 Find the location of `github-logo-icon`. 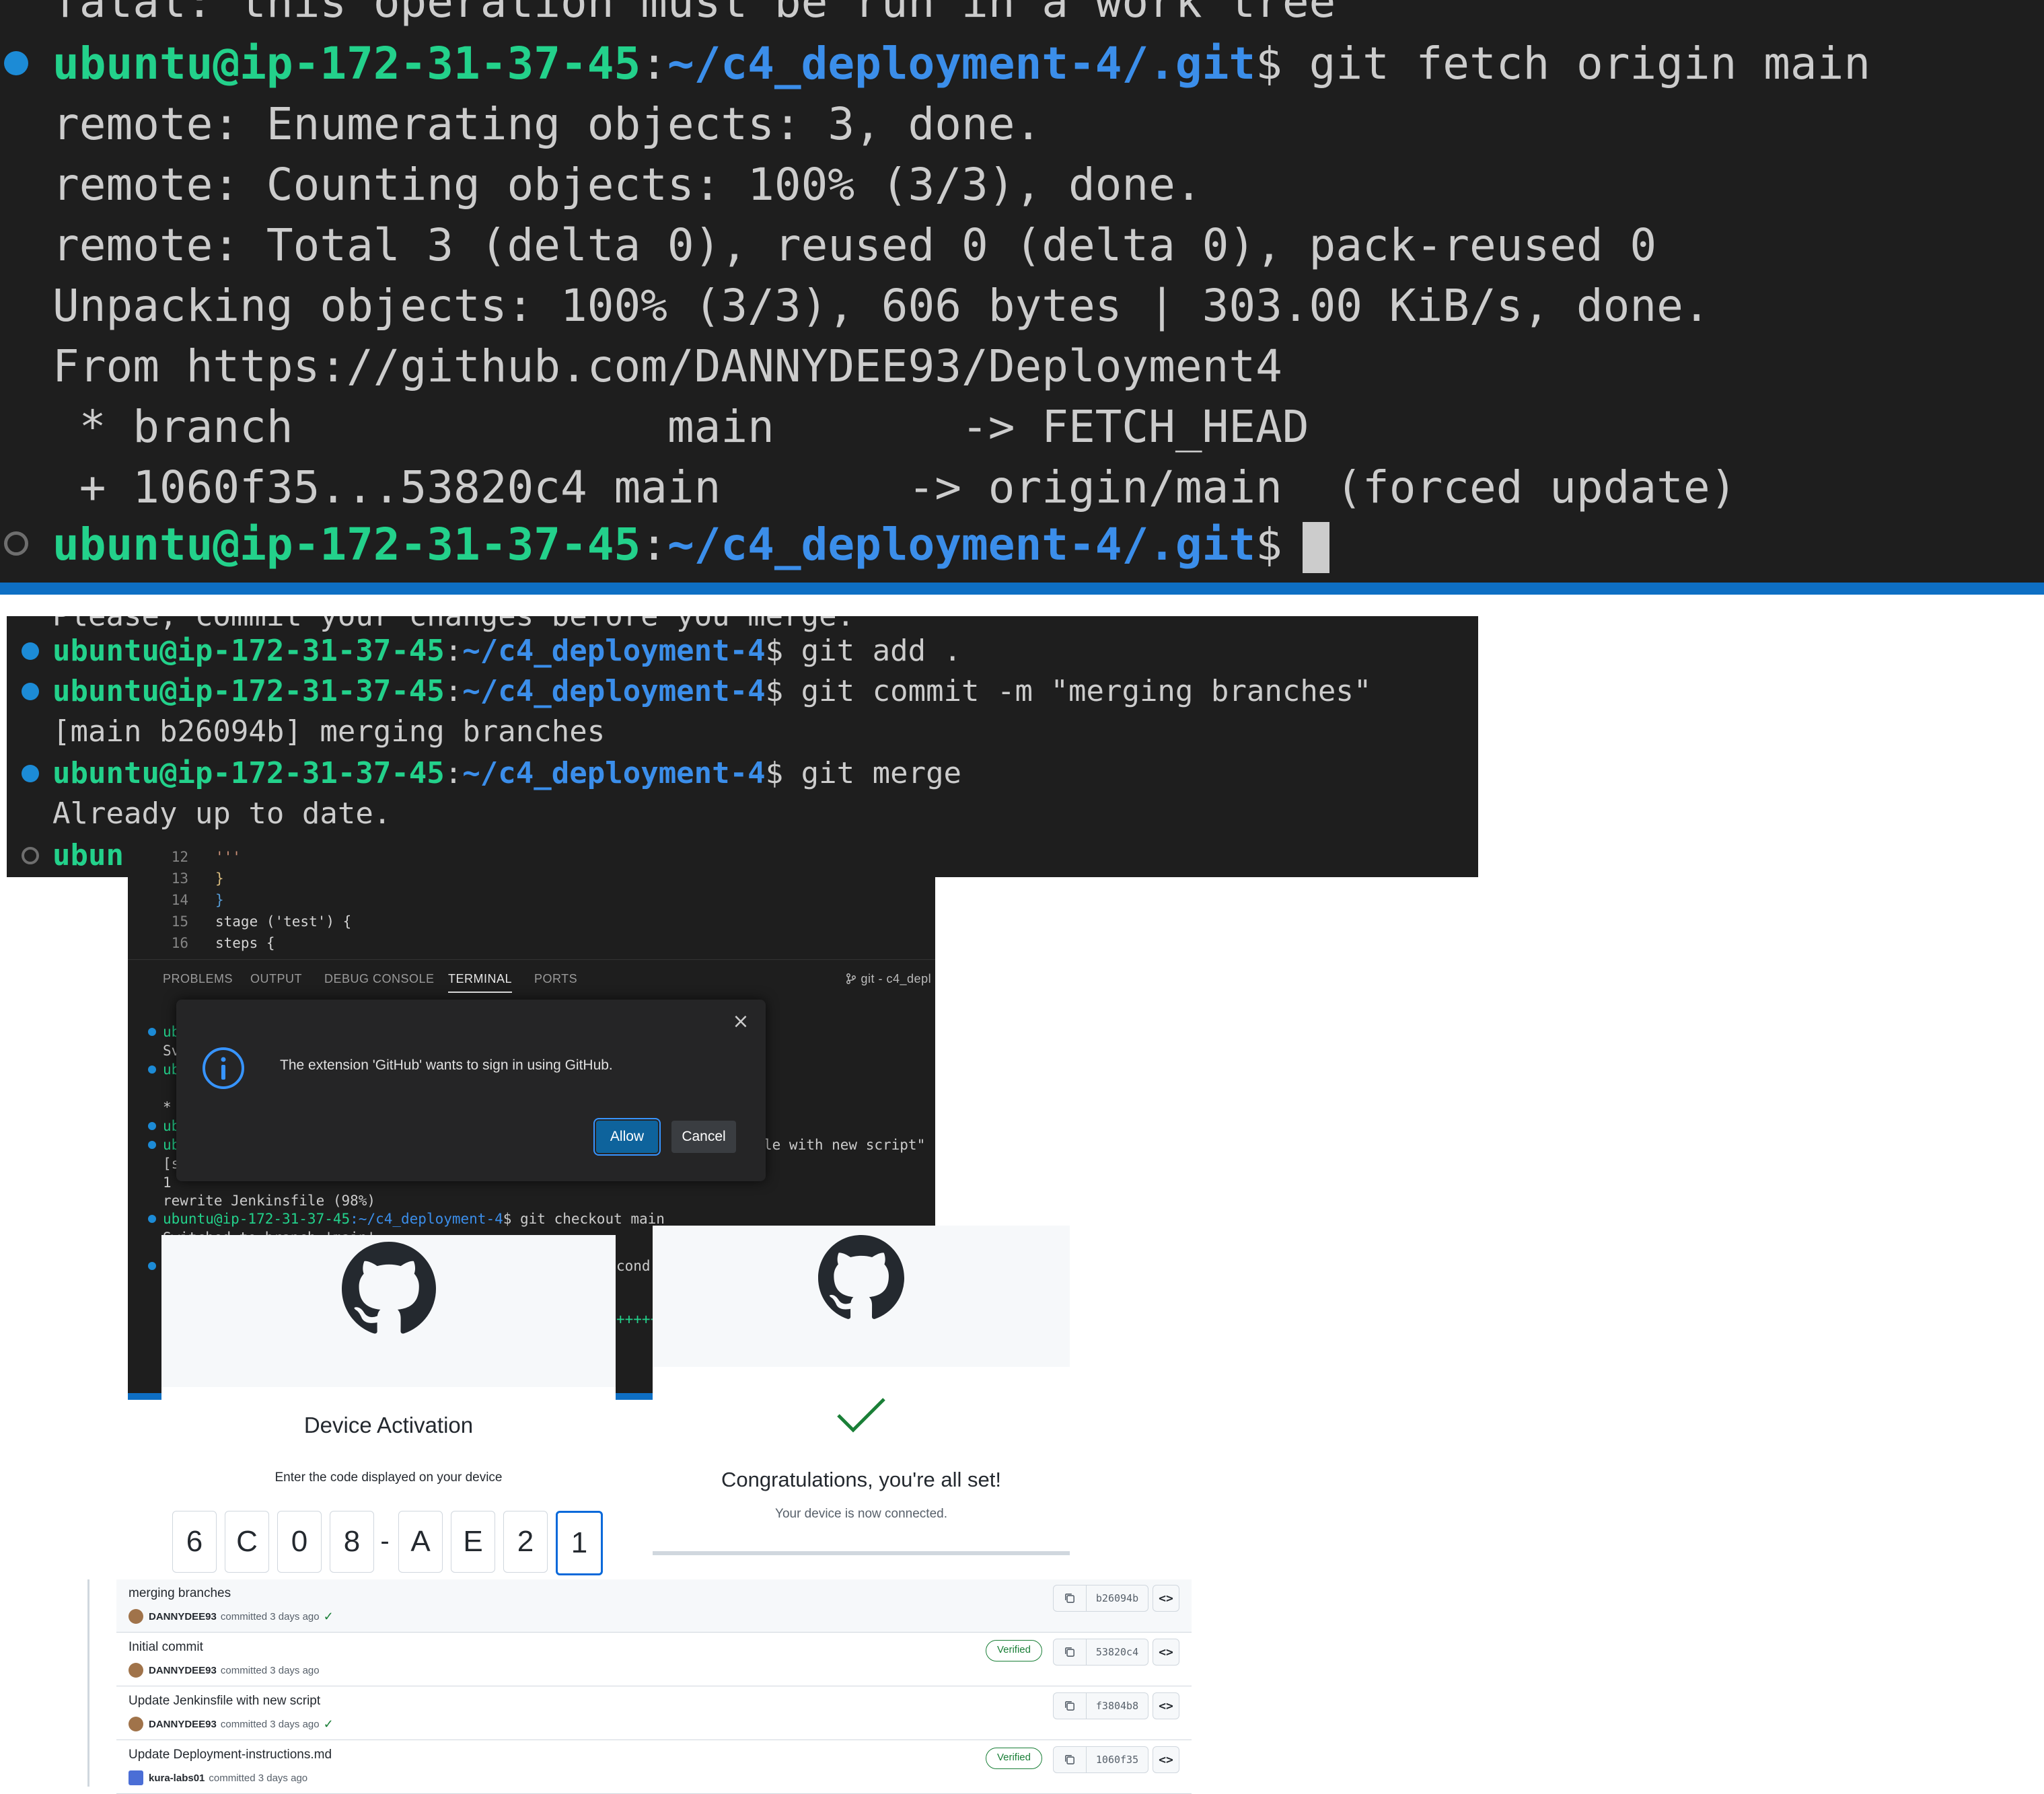

github-logo-icon is located at coordinates (861, 1277).